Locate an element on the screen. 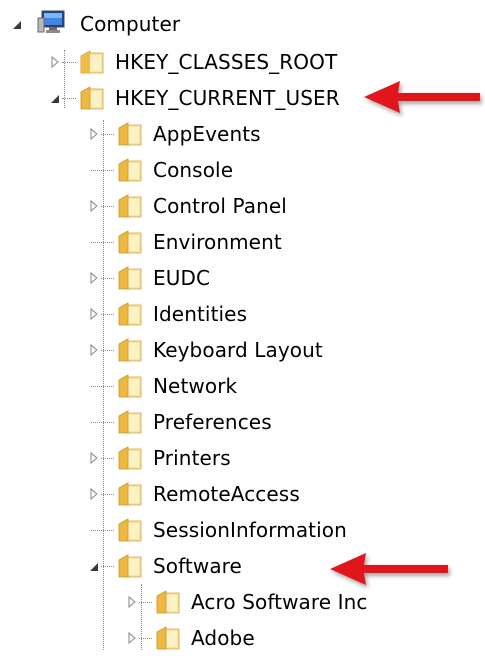 Image resolution: width=485 pixels, height=656 pixels. tree-node-identities: Identities is located at coordinates (210, 314).